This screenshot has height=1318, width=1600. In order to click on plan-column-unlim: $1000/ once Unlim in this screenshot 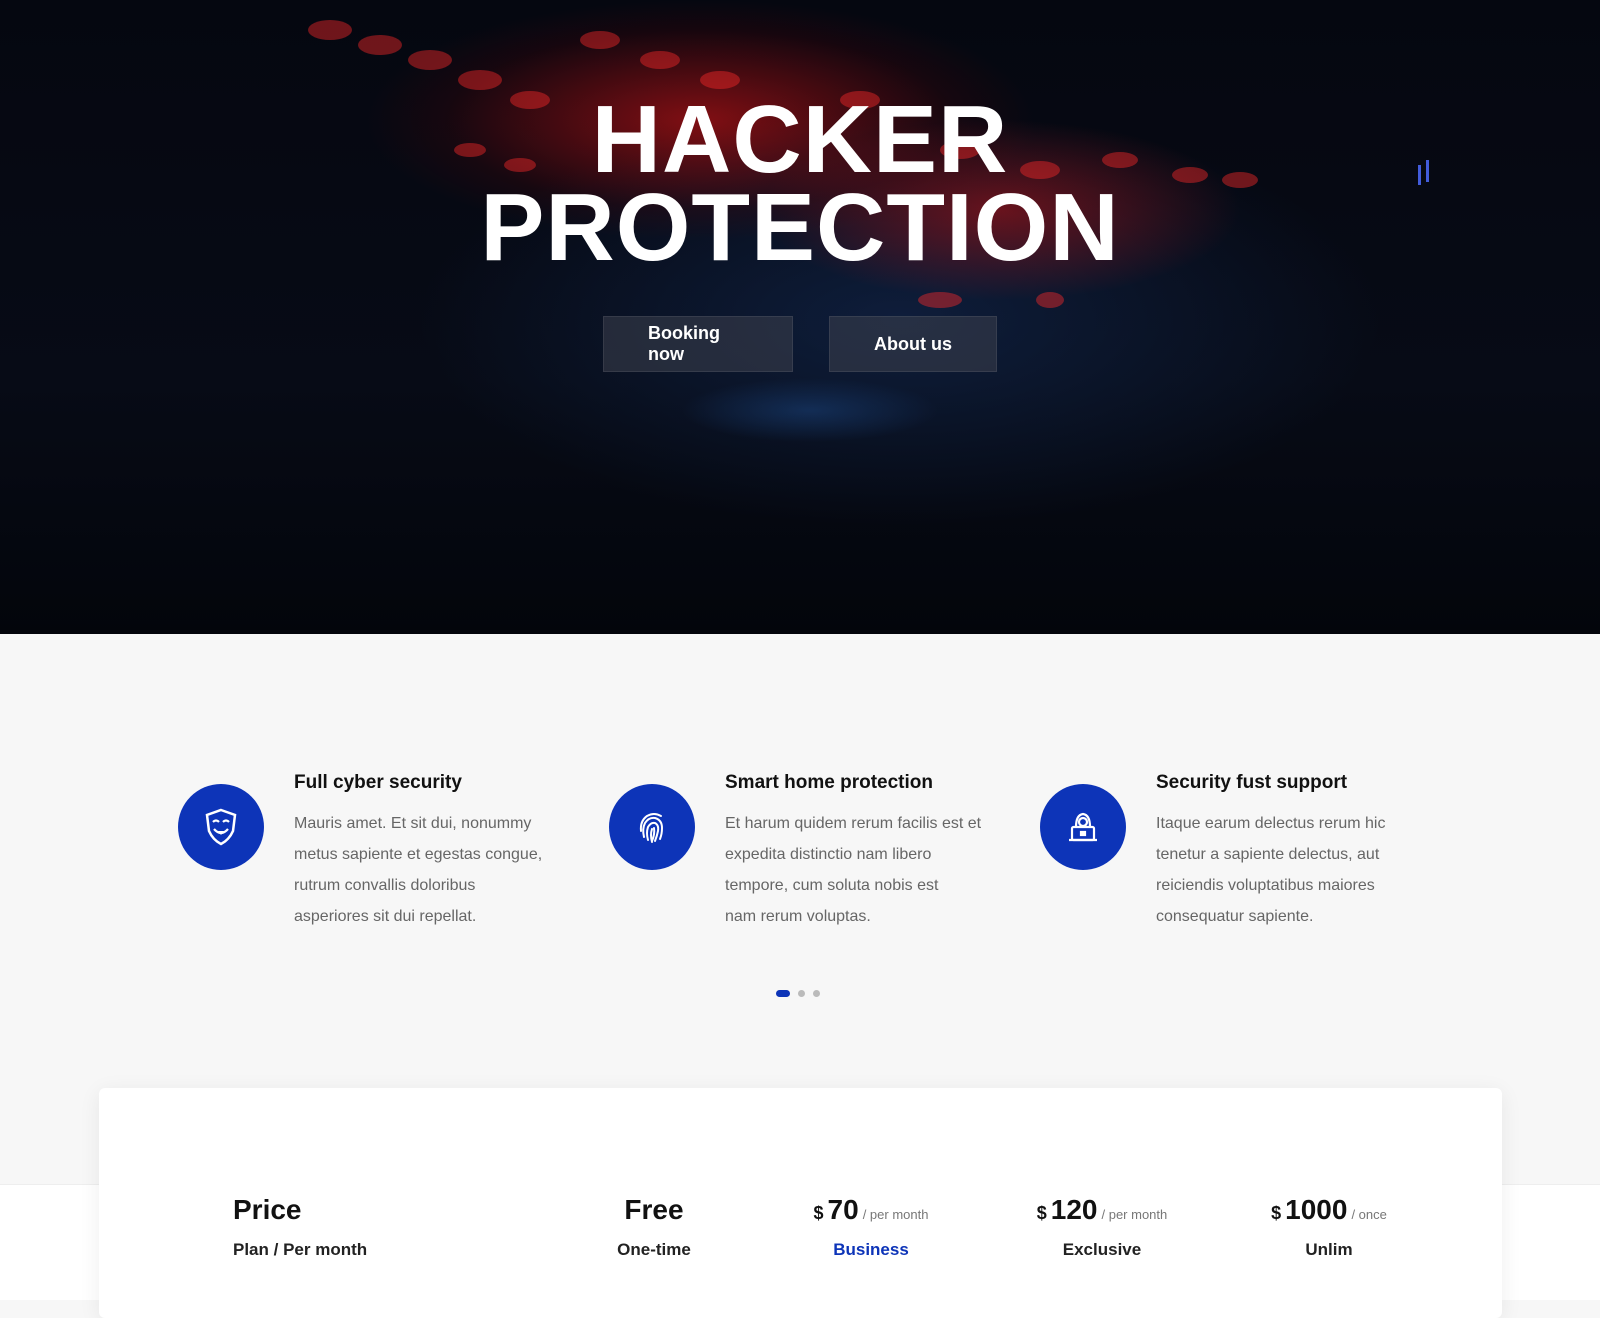, I will do `click(1329, 1227)`.